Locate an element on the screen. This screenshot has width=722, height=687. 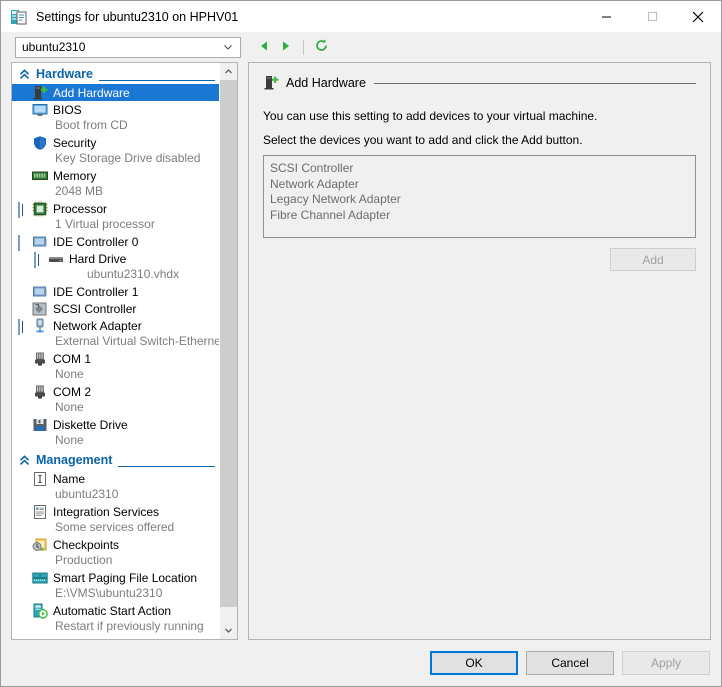
tree-item-label: BIOS is located at coordinates (67, 109).